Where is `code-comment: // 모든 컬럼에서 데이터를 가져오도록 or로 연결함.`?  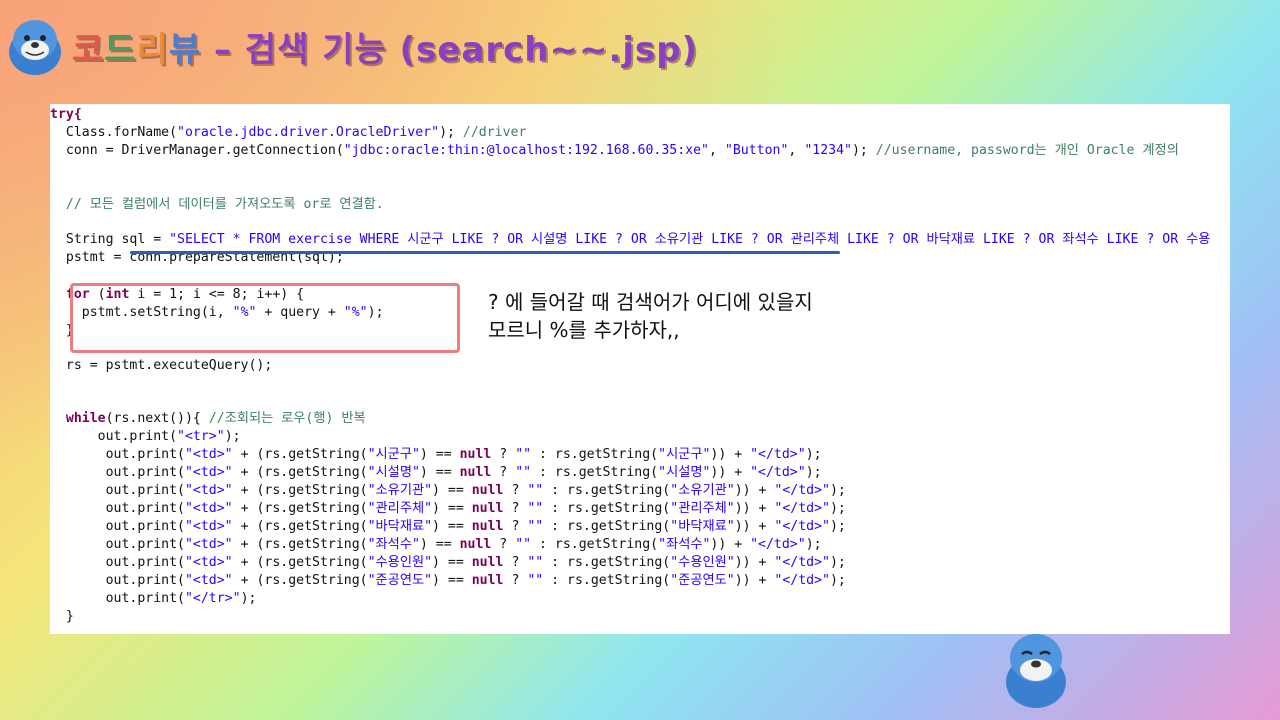 code-comment: // 모든 컬럼에서 데이터를 가져오도록 or로 연결함. is located at coordinates (217, 204).